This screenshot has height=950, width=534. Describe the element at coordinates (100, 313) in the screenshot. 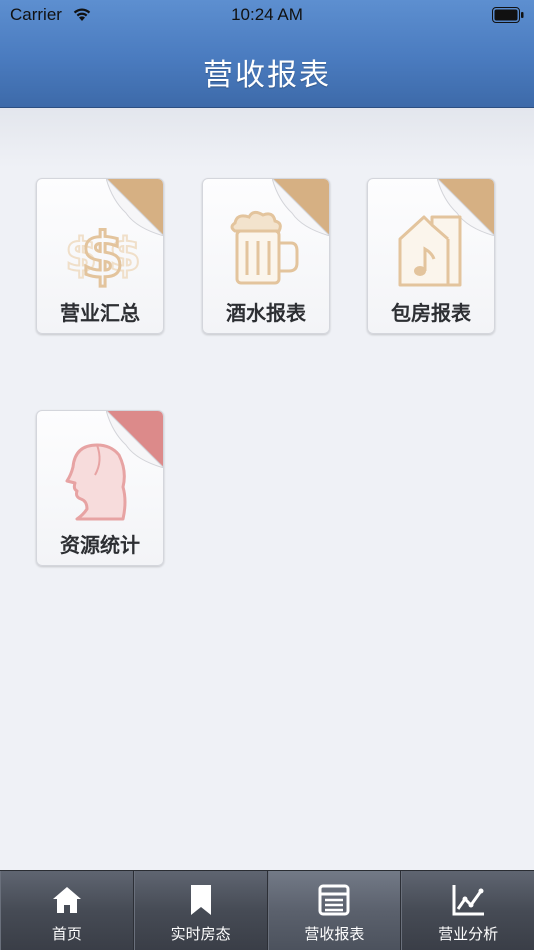

I see `tile-label: 营业汇总` at that location.